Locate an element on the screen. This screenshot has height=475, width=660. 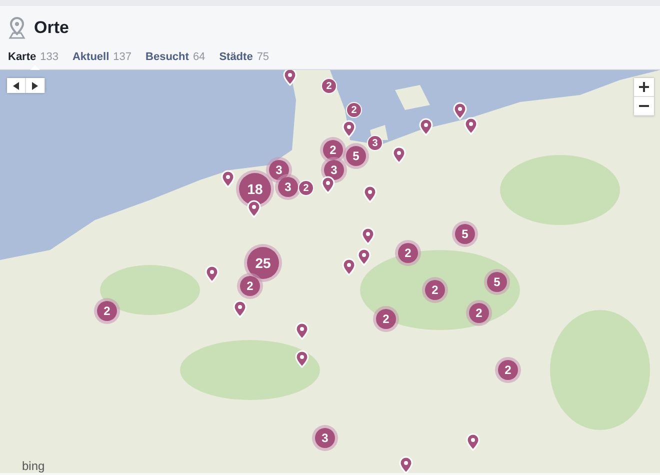
zoom-in-button is located at coordinates (644, 87).